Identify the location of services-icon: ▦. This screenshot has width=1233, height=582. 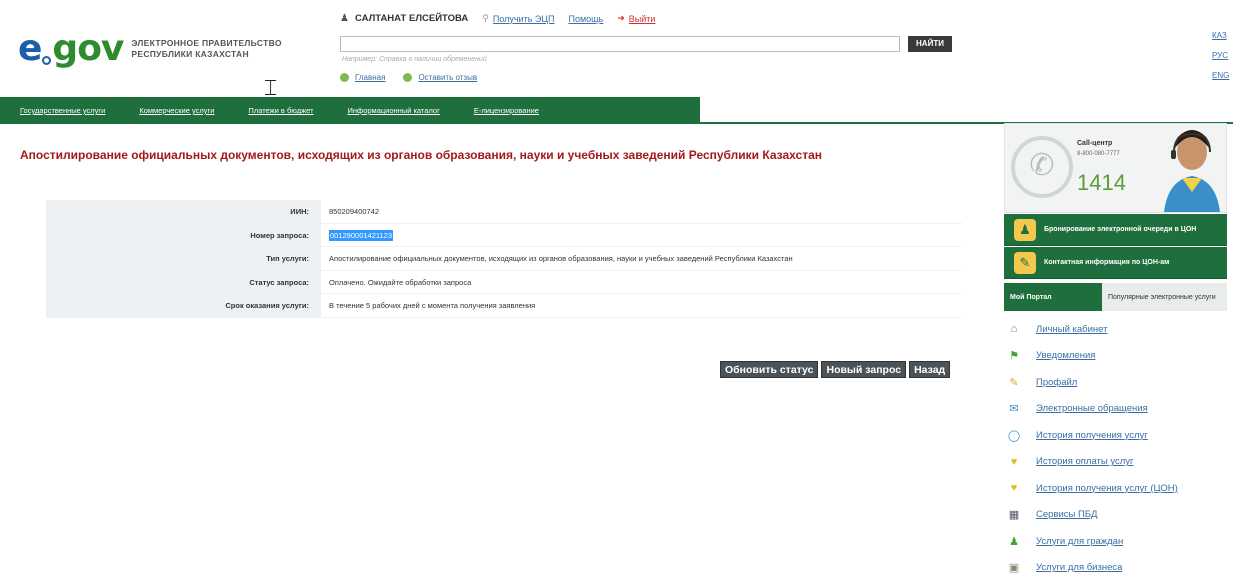
(1014, 515).